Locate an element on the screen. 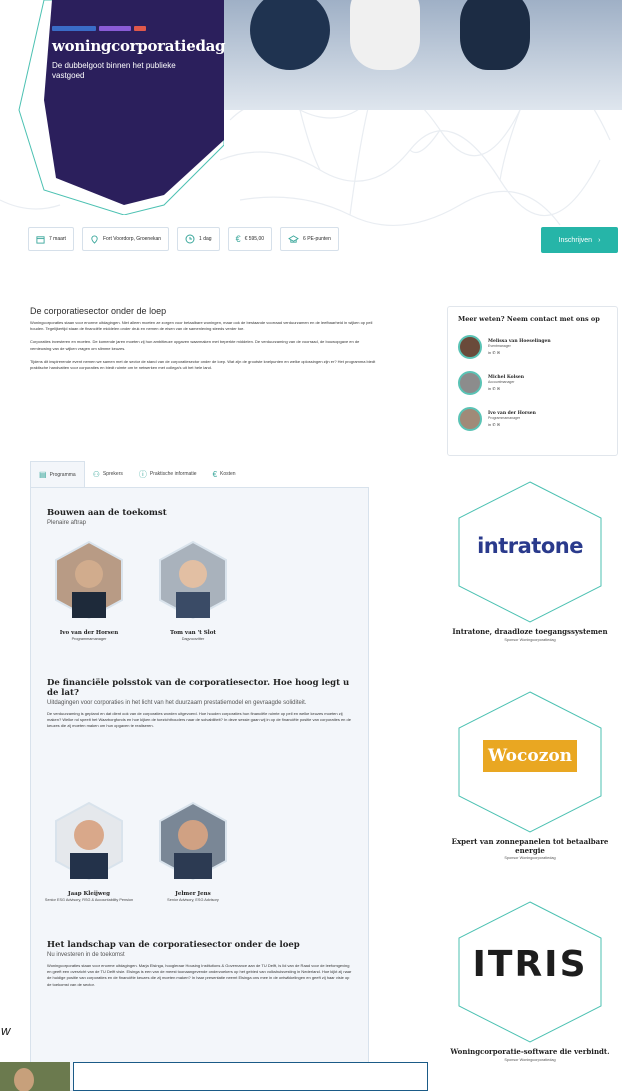 The height and width of the screenshot is (1091, 622). session-subtitle: Plenaire aftrap is located at coordinates (67, 523).